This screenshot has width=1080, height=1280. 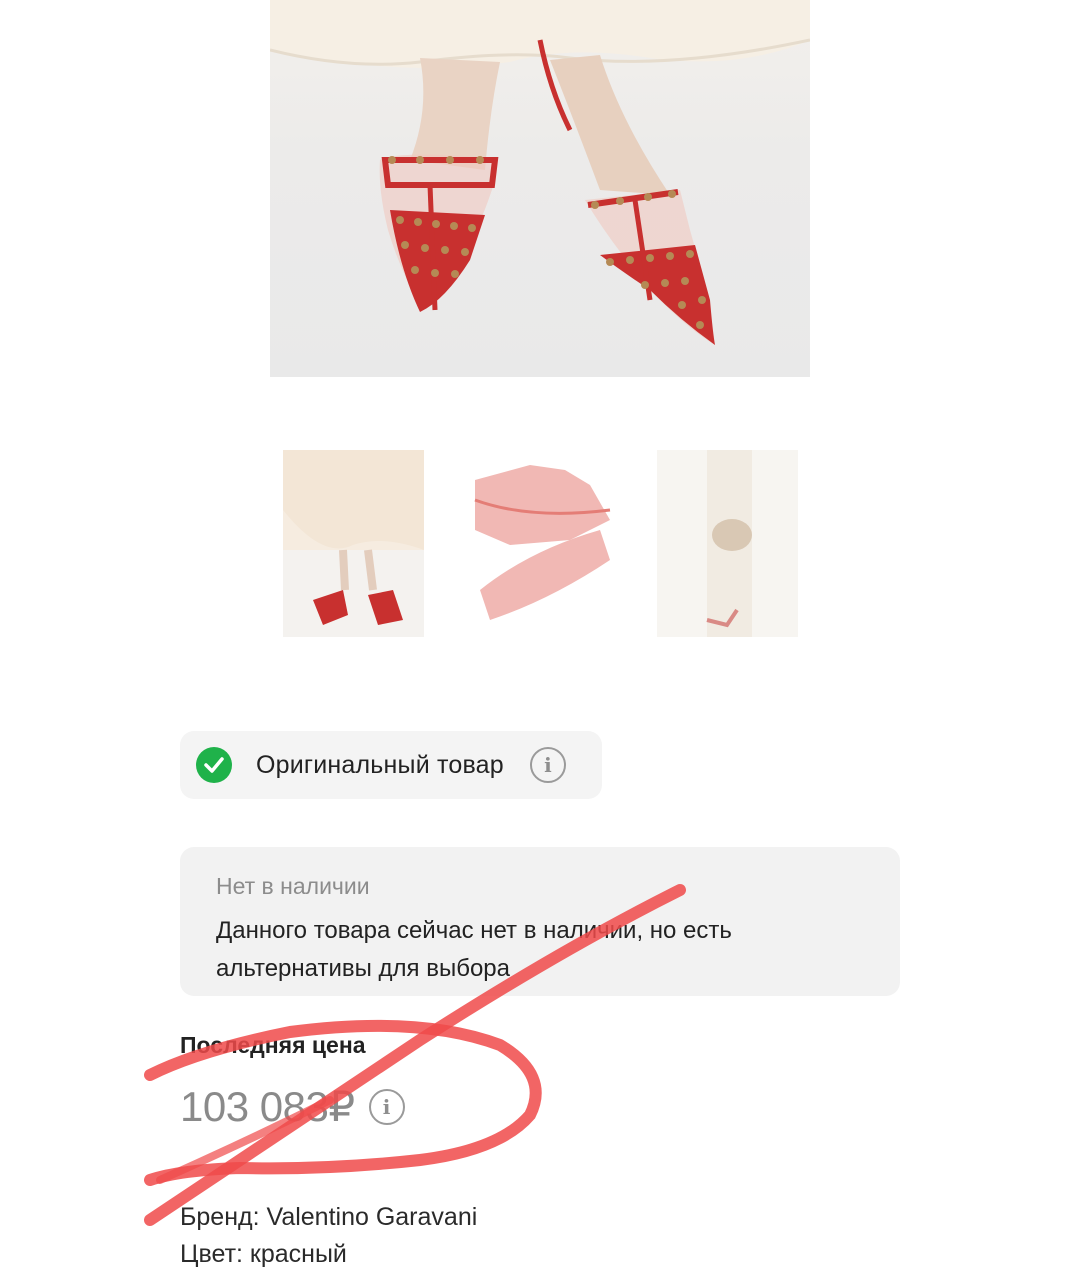 I want to click on check-circle-icon, so click(x=214, y=765).